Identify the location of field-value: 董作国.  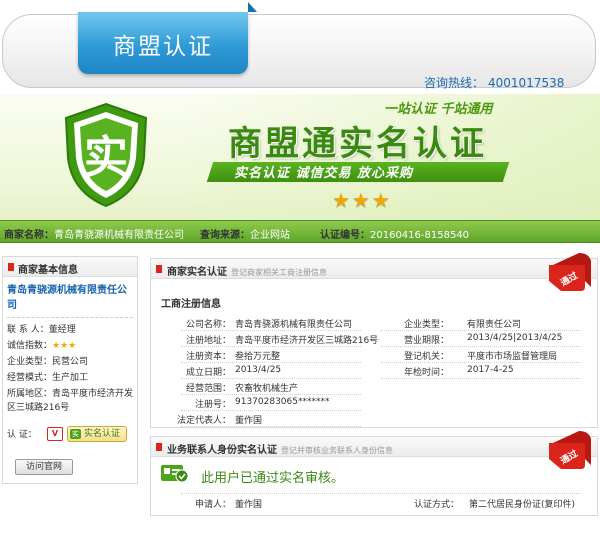
(249, 421).